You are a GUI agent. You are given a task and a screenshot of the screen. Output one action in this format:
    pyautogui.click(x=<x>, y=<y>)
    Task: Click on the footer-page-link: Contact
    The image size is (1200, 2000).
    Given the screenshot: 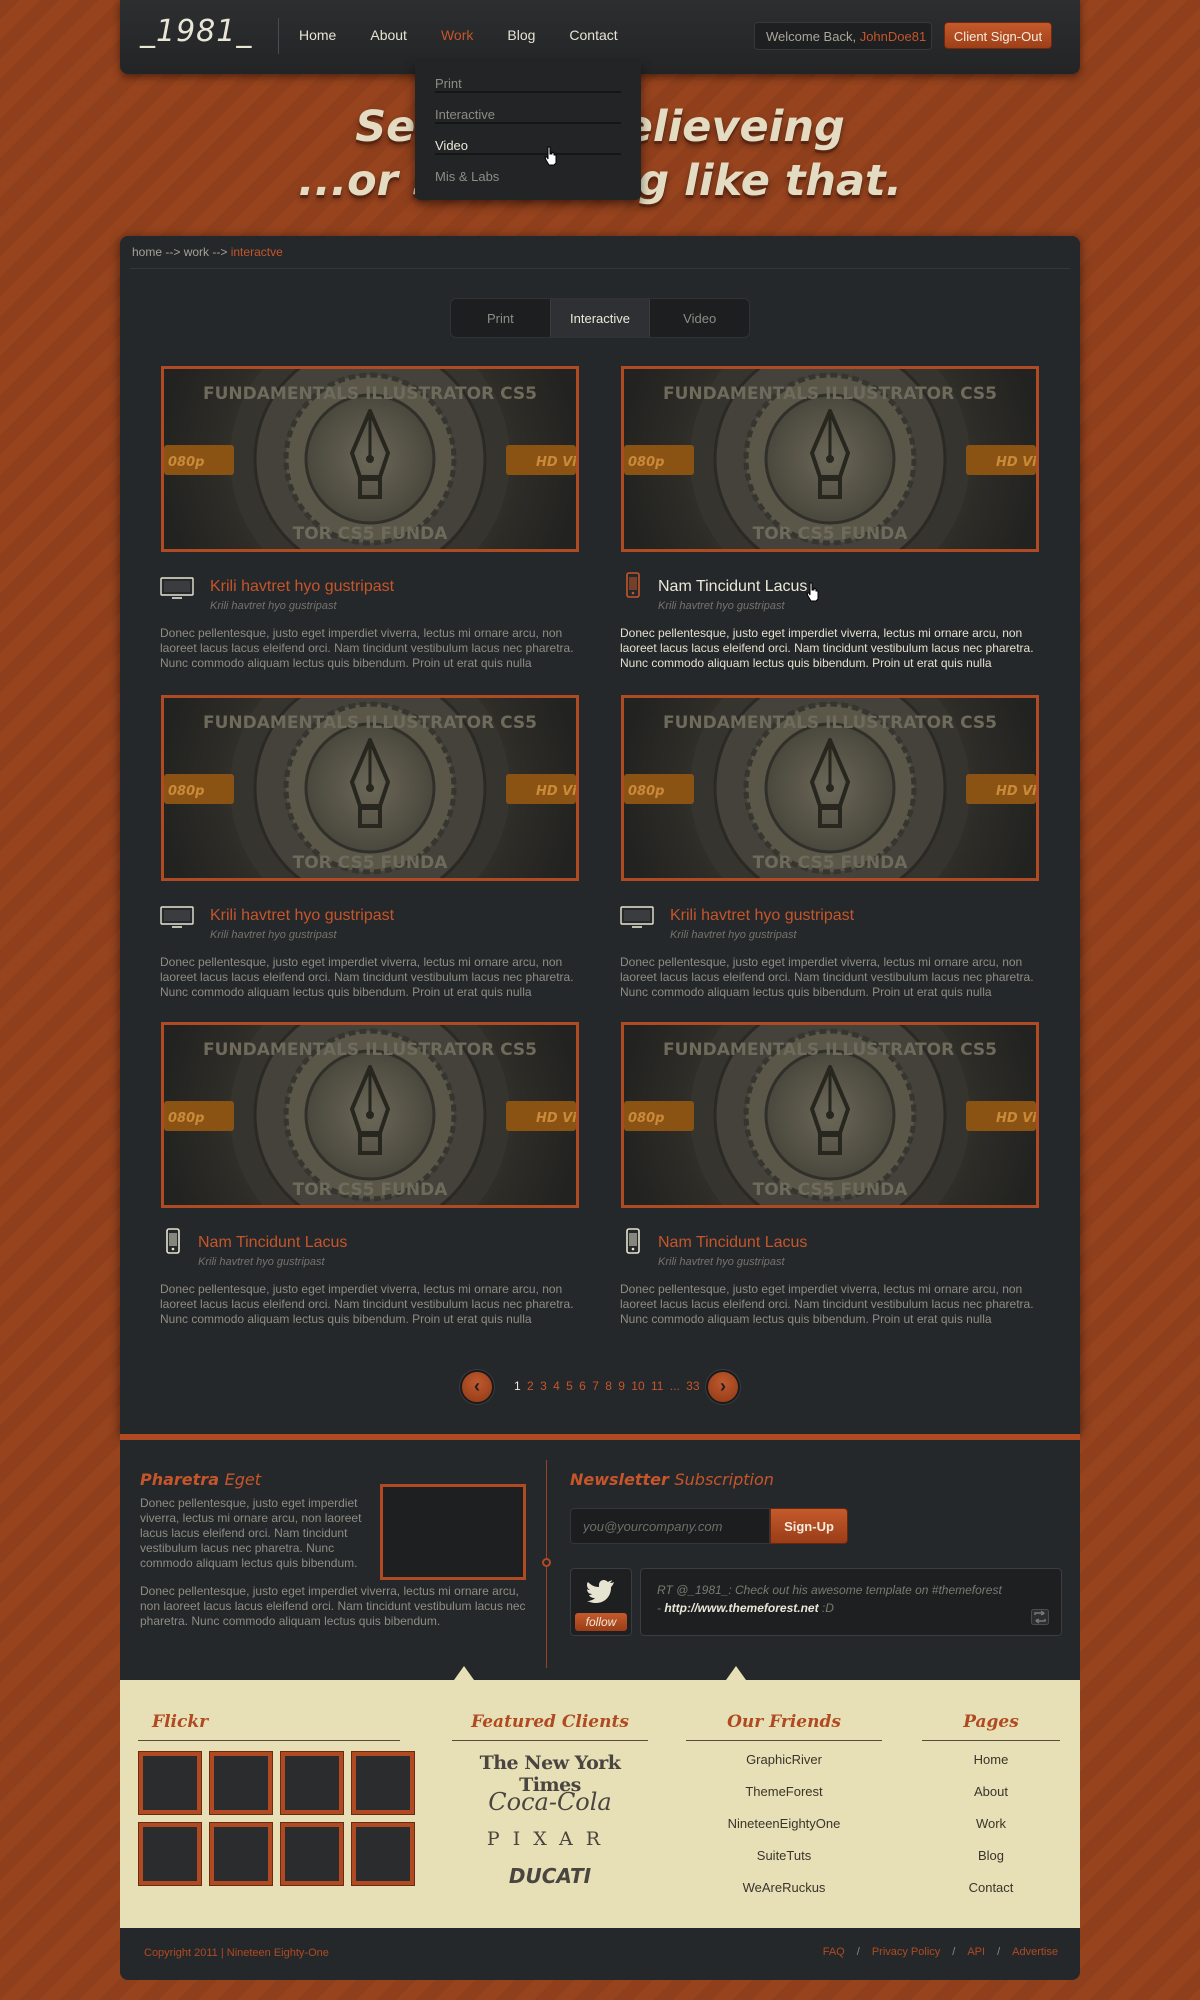 What is the action you would take?
    pyautogui.click(x=991, y=1896)
    